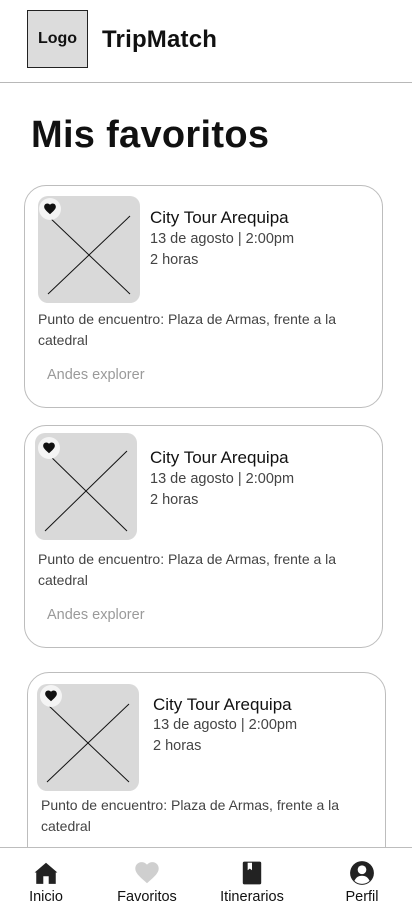 Image resolution: width=412 pixels, height=917 pixels. Describe the element at coordinates (160, 39) in the screenshot. I see `app-title: TripMatch` at that location.